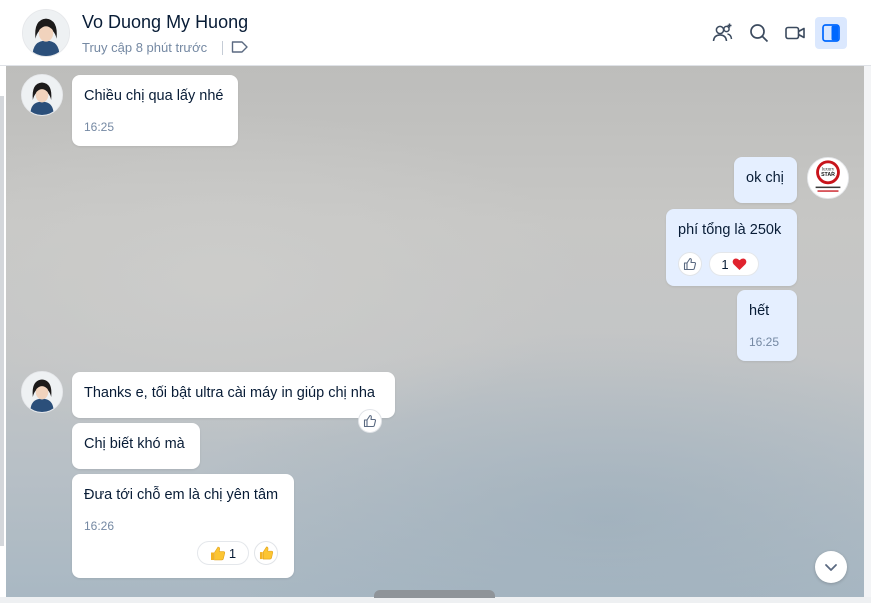  What do you see at coordinates (434, 594) in the screenshot?
I see `resize-handle` at bounding box center [434, 594].